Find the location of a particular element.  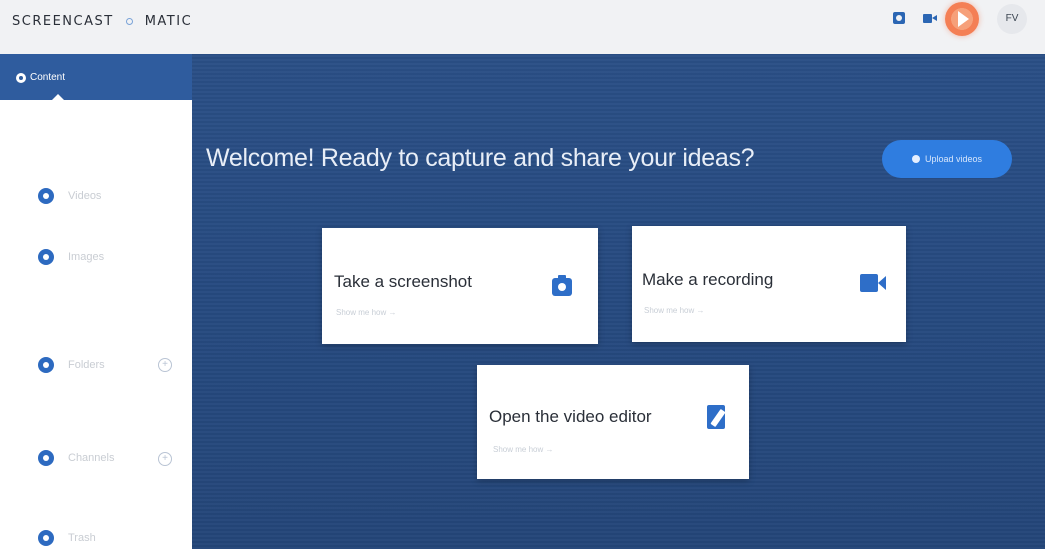

card-title: Take a screenshot is located at coordinates (403, 281).